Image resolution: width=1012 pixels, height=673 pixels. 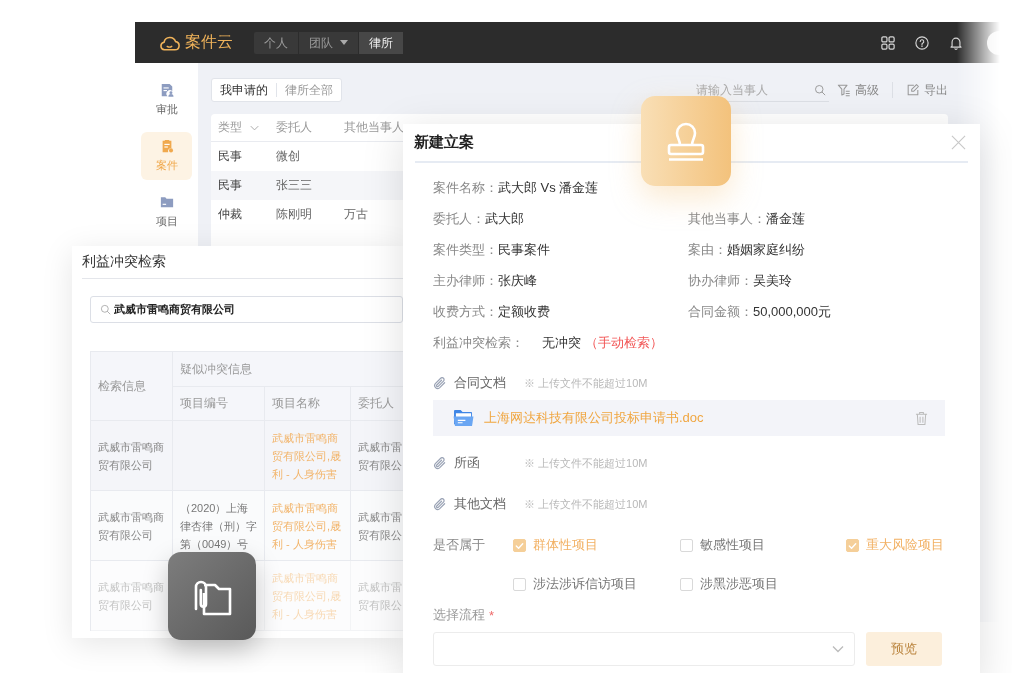 What do you see at coordinates (465, 249) in the screenshot?
I see `field-label: 案件类型：` at bounding box center [465, 249].